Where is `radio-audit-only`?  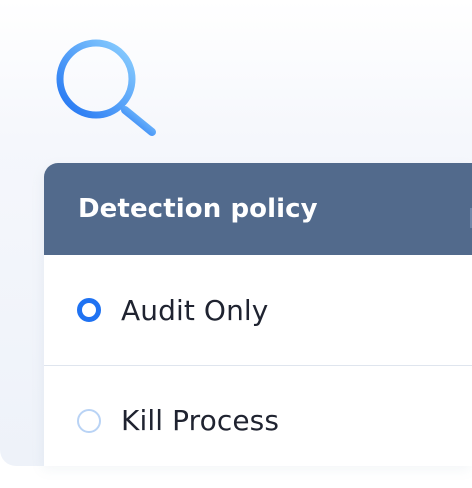
radio-audit-only is located at coordinates (89, 310).